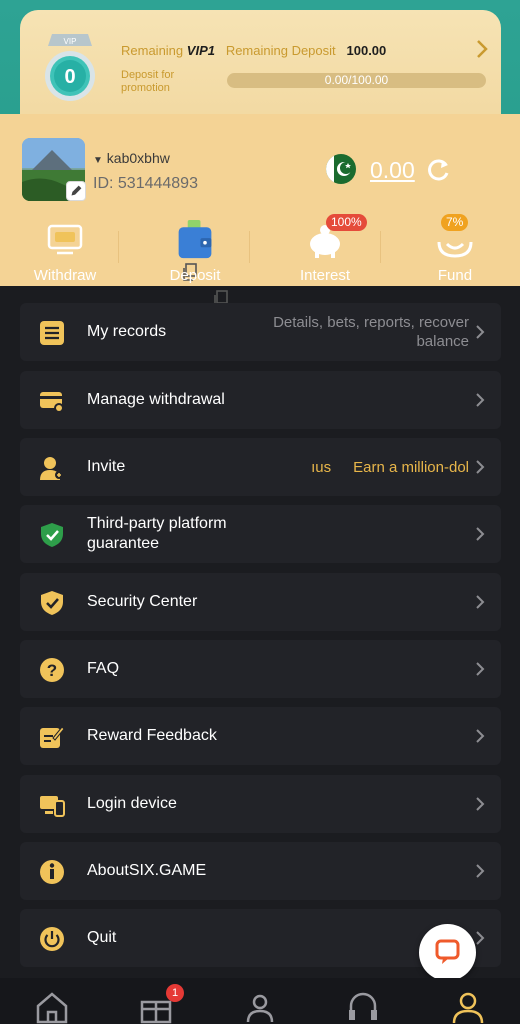 The width and height of the screenshot is (520, 1024). What do you see at coordinates (438, 169) in the screenshot?
I see `refresh-icon` at bounding box center [438, 169].